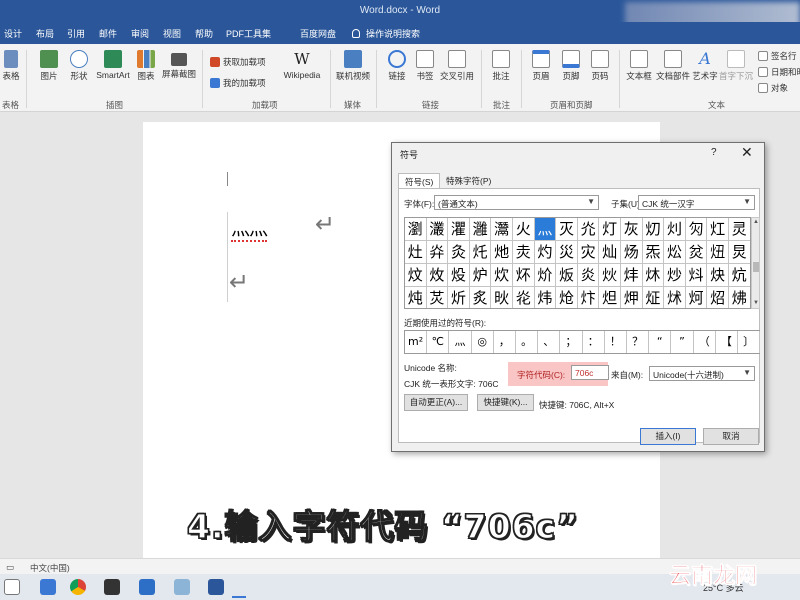 The width and height of the screenshot is (800, 600). Describe the element at coordinates (616, 342) in the screenshot. I see `recent-symbol-cell: ！` at that location.